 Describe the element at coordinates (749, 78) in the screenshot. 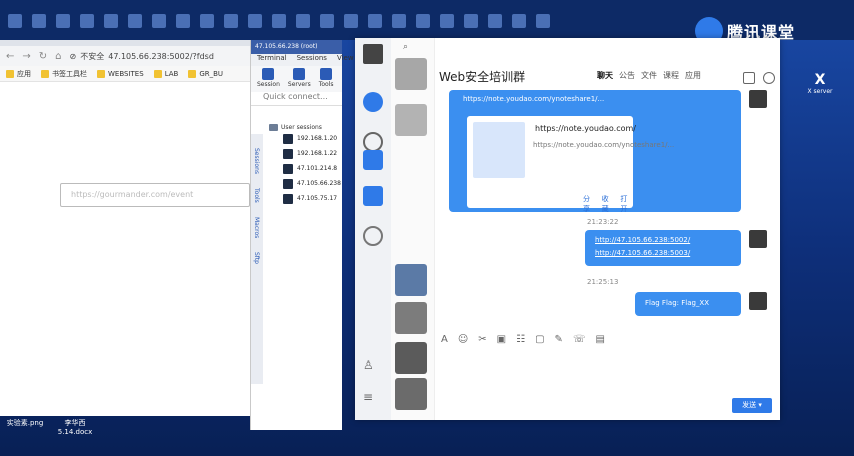

I see `screen-share-icon` at that location.